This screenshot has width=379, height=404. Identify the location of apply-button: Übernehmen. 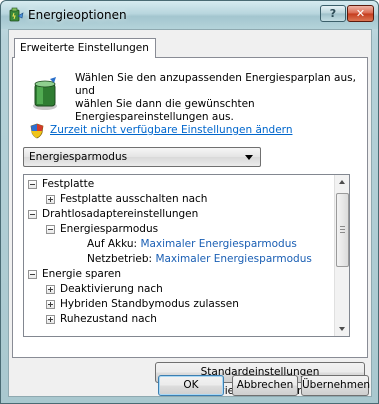
(335, 385).